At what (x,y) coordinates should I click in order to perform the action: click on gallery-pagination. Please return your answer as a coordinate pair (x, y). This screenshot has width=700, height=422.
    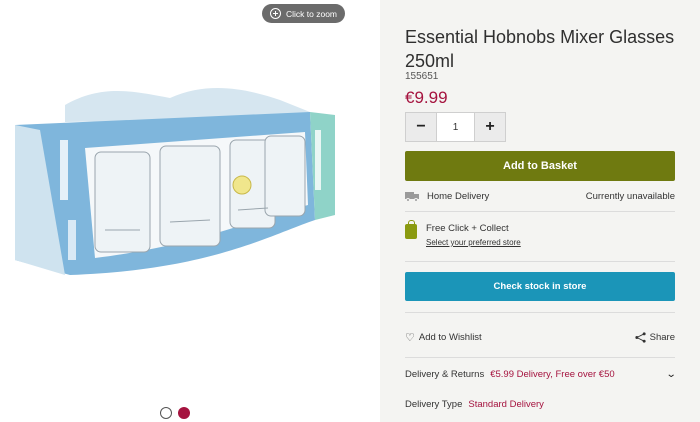
    Looking at the image, I should click on (175, 413).